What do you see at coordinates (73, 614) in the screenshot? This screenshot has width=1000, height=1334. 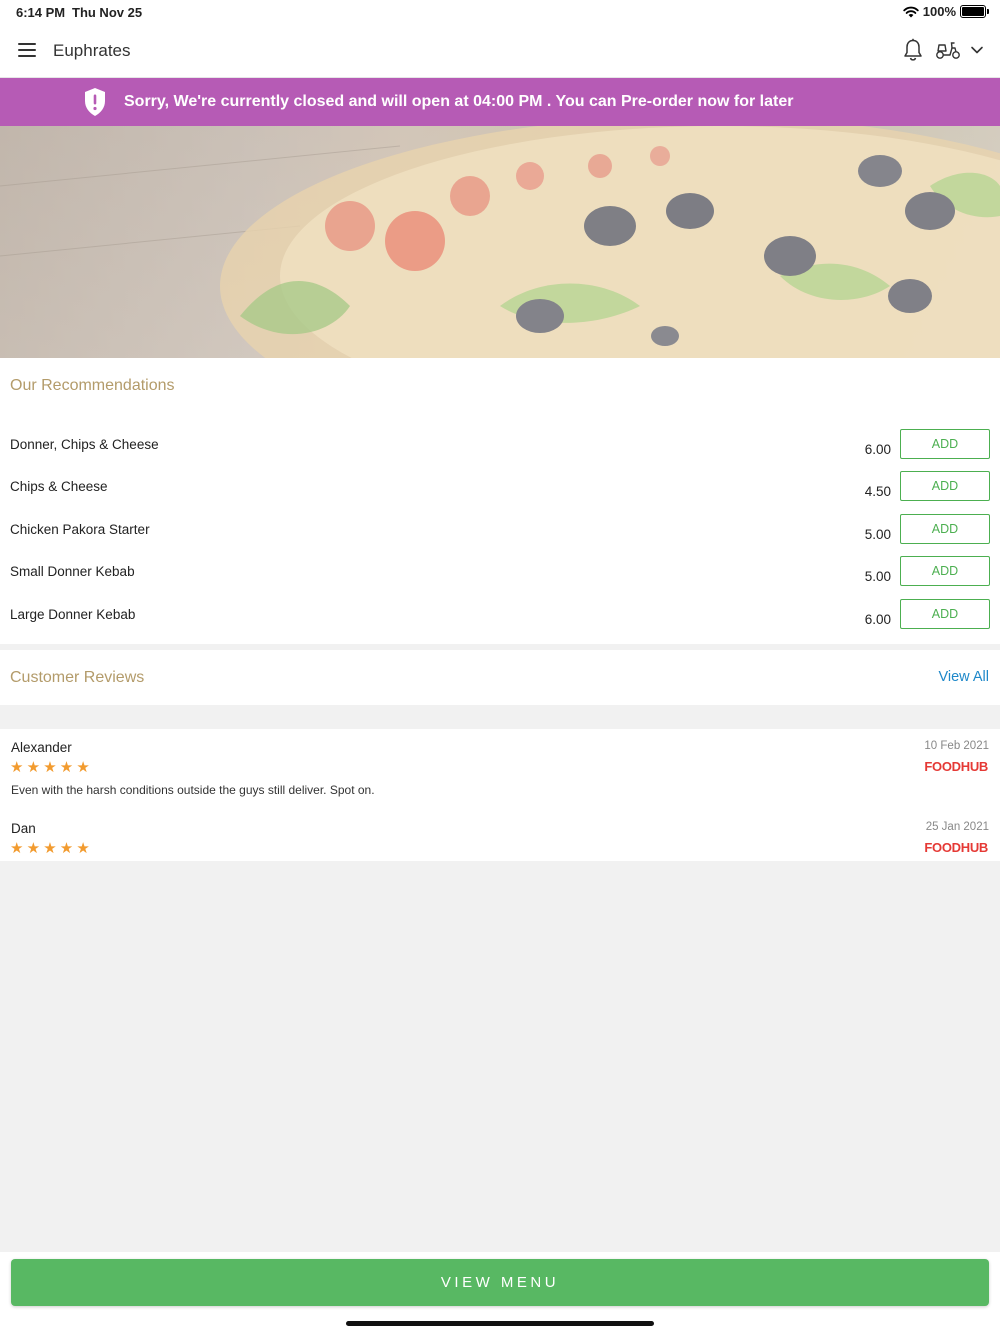 I see `item-name: Large Donner Kebab` at bounding box center [73, 614].